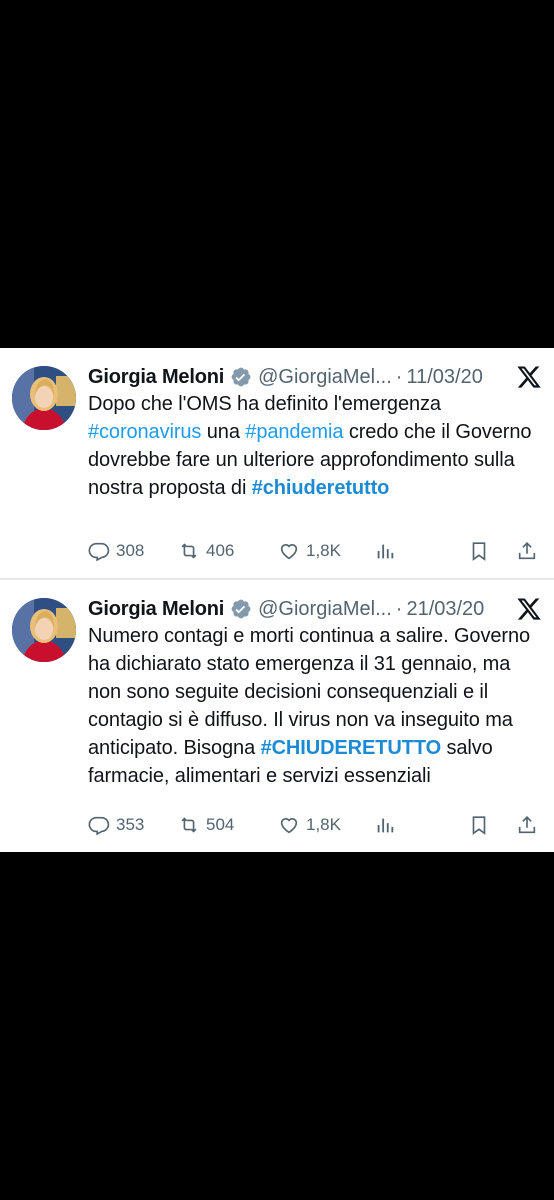 The width and height of the screenshot is (554, 1200). What do you see at coordinates (144, 432) in the screenshot?
I see `hashtag-link: #coronavirus` at bounding box center [144, 432].